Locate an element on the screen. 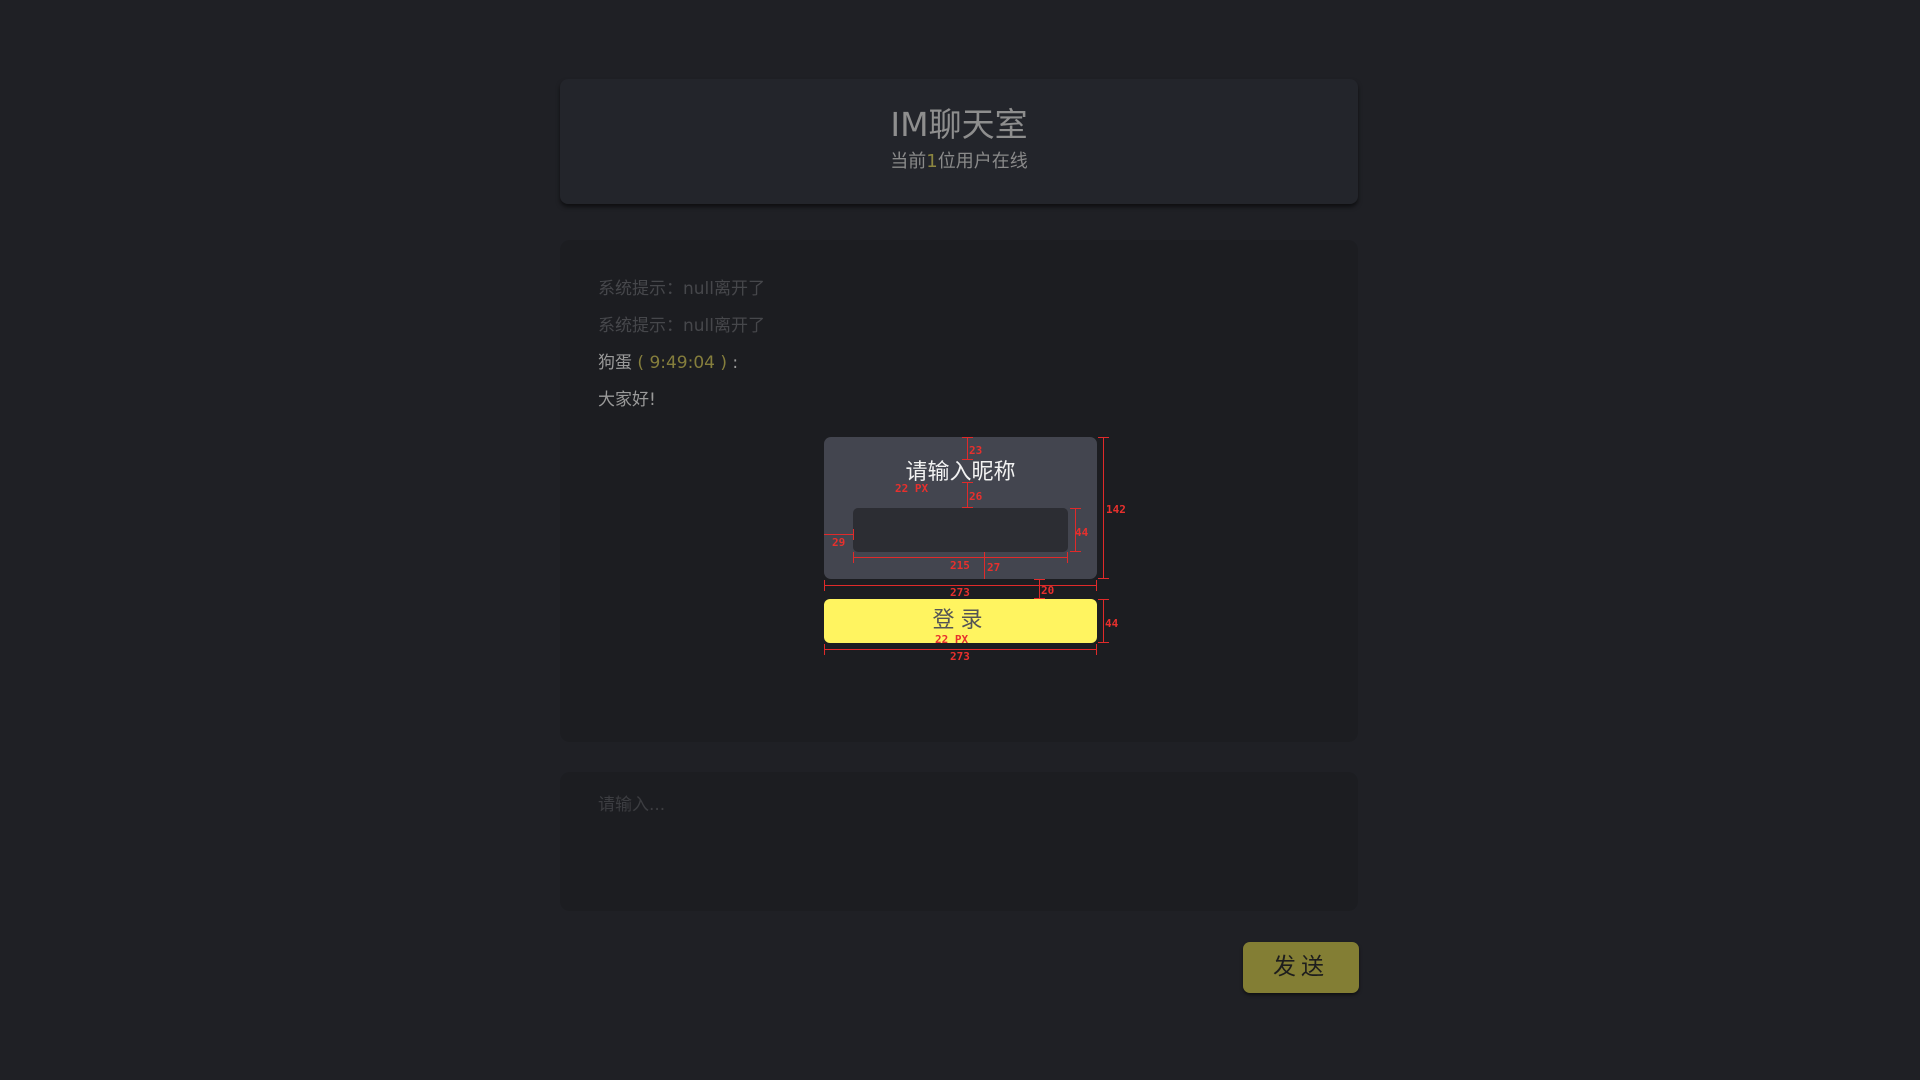  compose-panel is located at coordinates (959, 841).